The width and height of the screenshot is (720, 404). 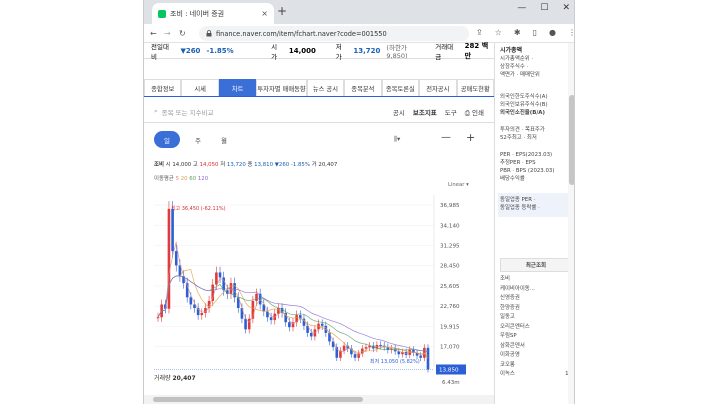 I want to click on market-cap-heading: 시가총액, so click(x=511, y=50).